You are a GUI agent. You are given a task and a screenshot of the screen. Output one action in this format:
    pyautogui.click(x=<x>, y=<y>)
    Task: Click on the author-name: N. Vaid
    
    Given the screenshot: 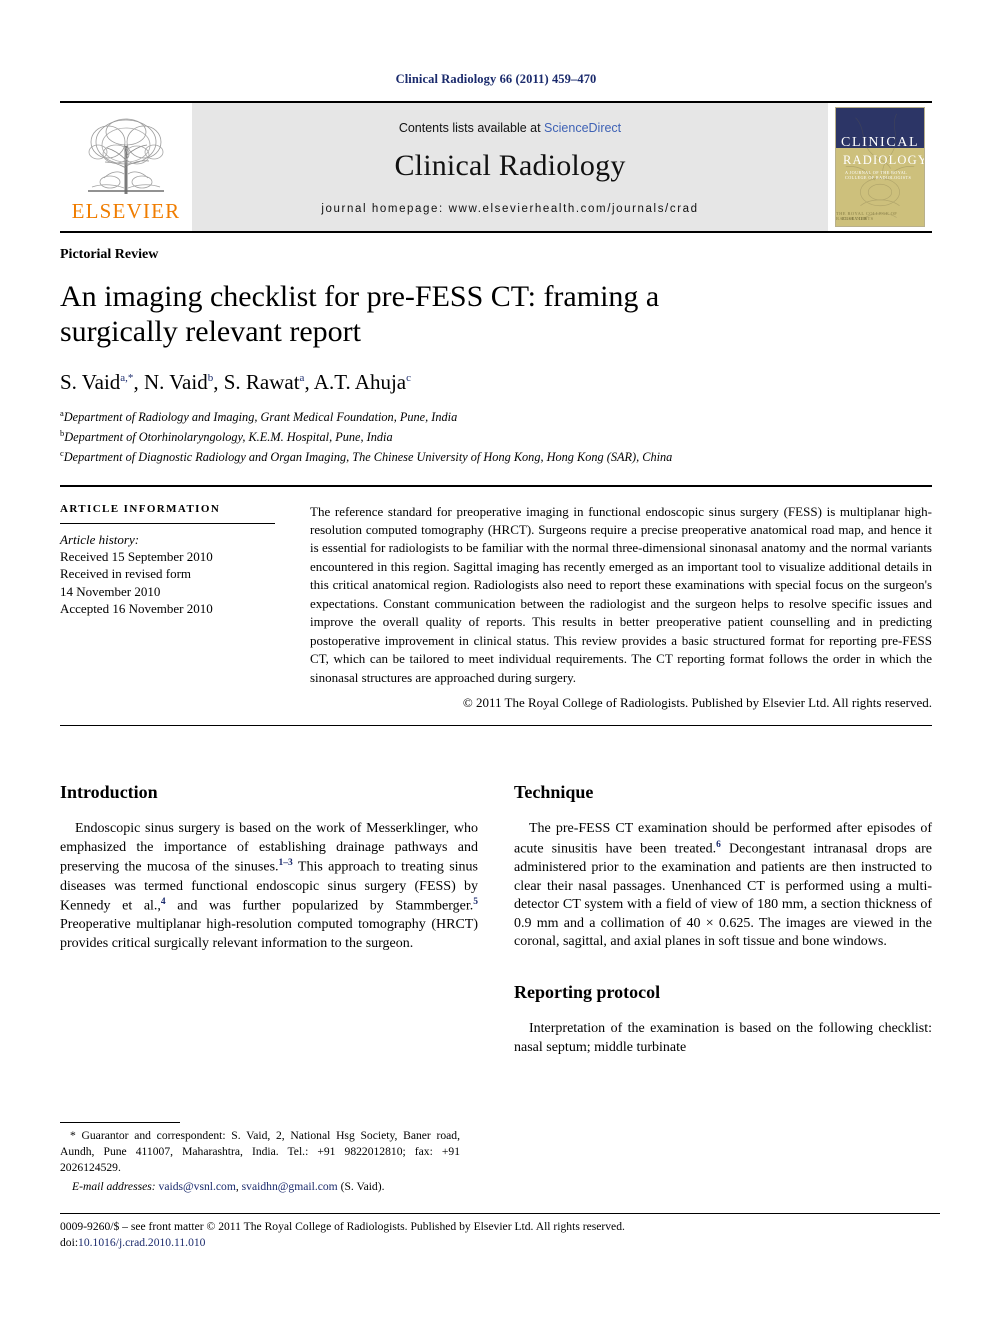 What is the action you would take?
    pyautogui.click(x=175, y=381)
    